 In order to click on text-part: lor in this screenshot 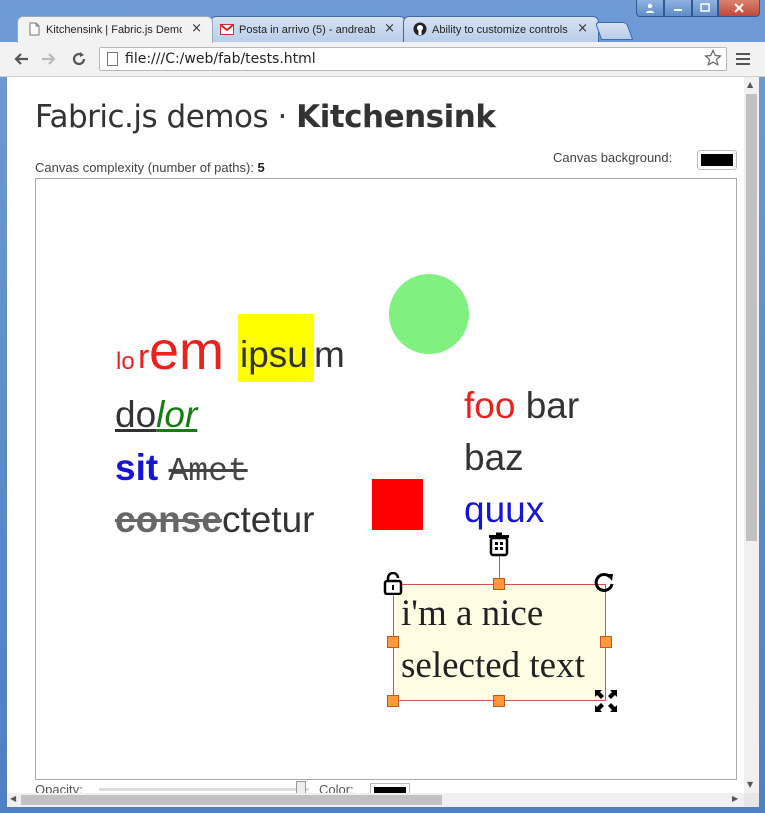, I will do `click(177, 414)`.